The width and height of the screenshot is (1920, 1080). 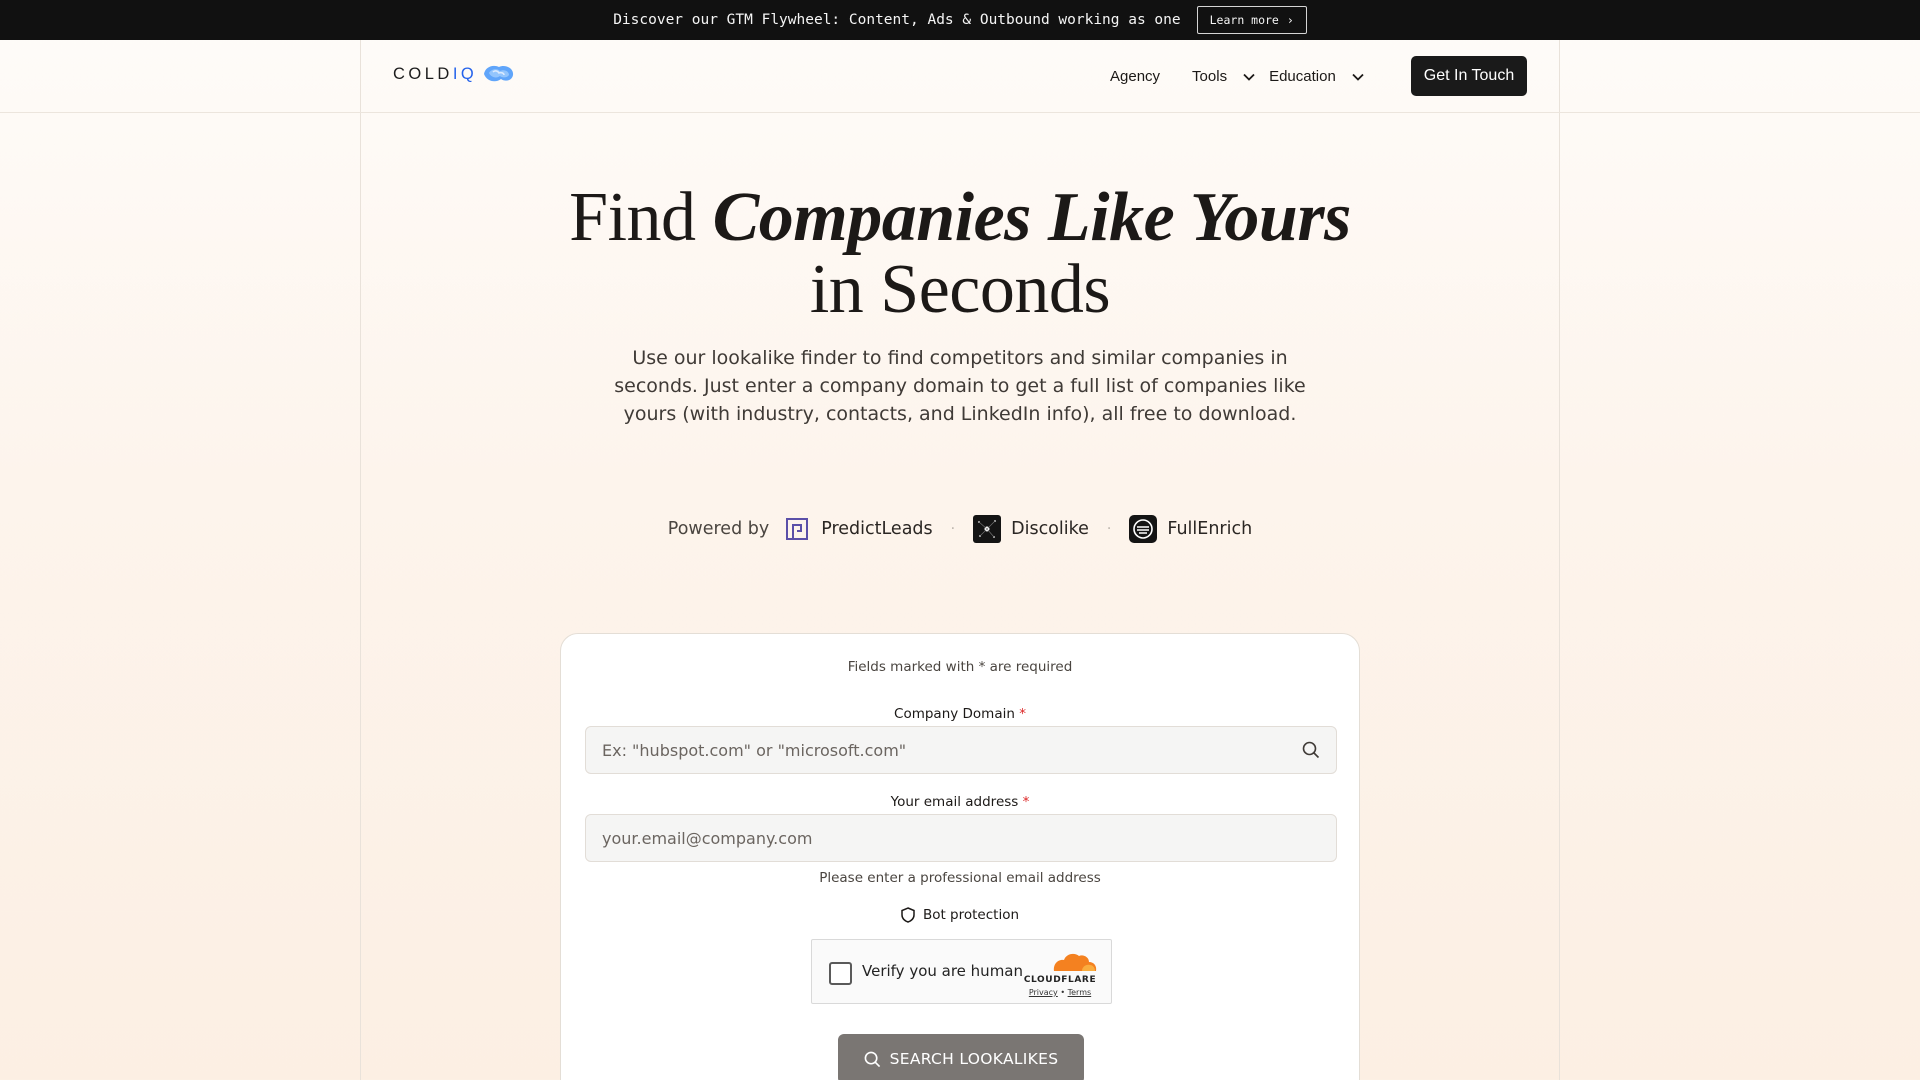 I want to click on page-title: Find Companies Like Yours in Seconds, so click(x=960, y=254).